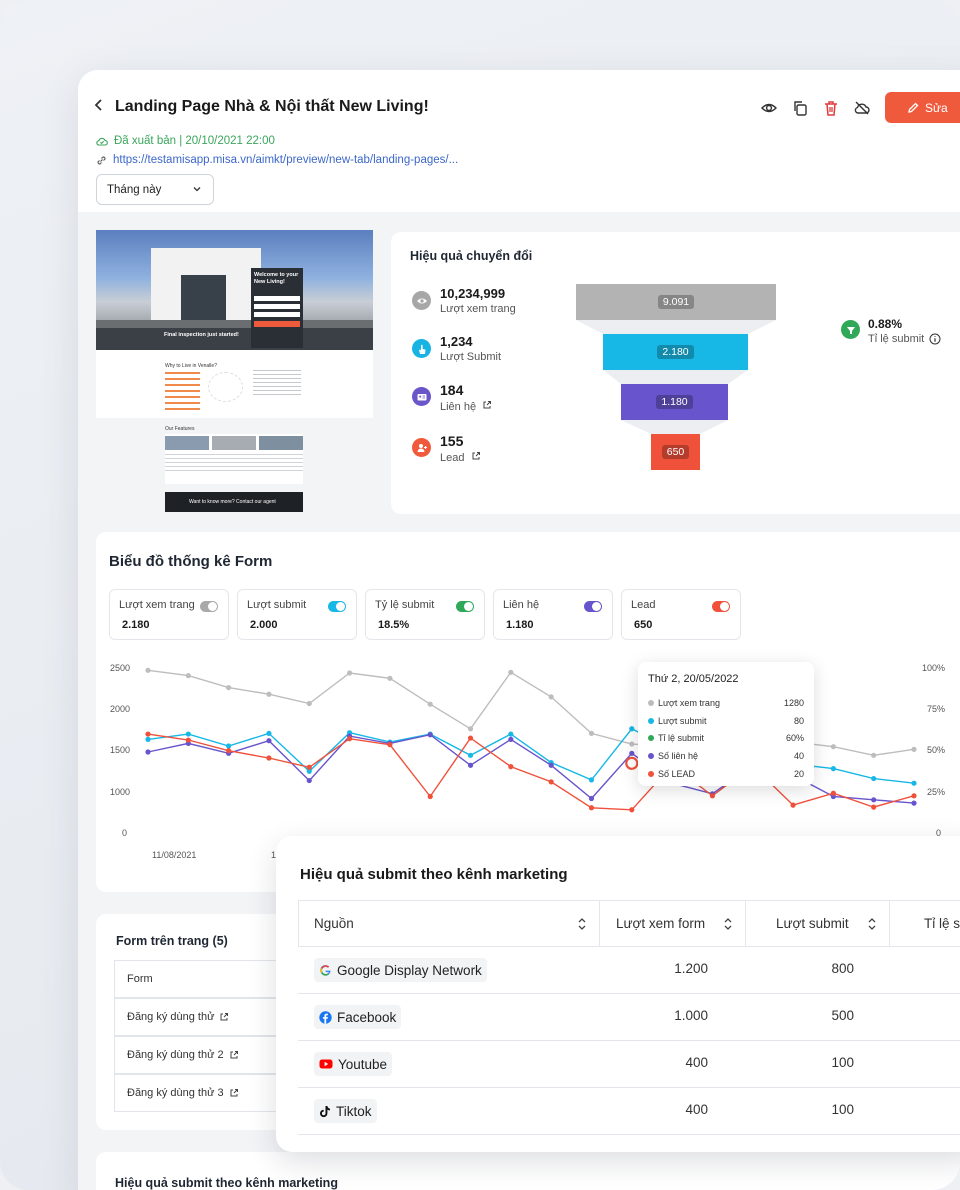  Describe the element at coordinates (272, 106) in the screenshot. I see `page-title: Landing Page Nhà & Nội thất New Living!` at that location.